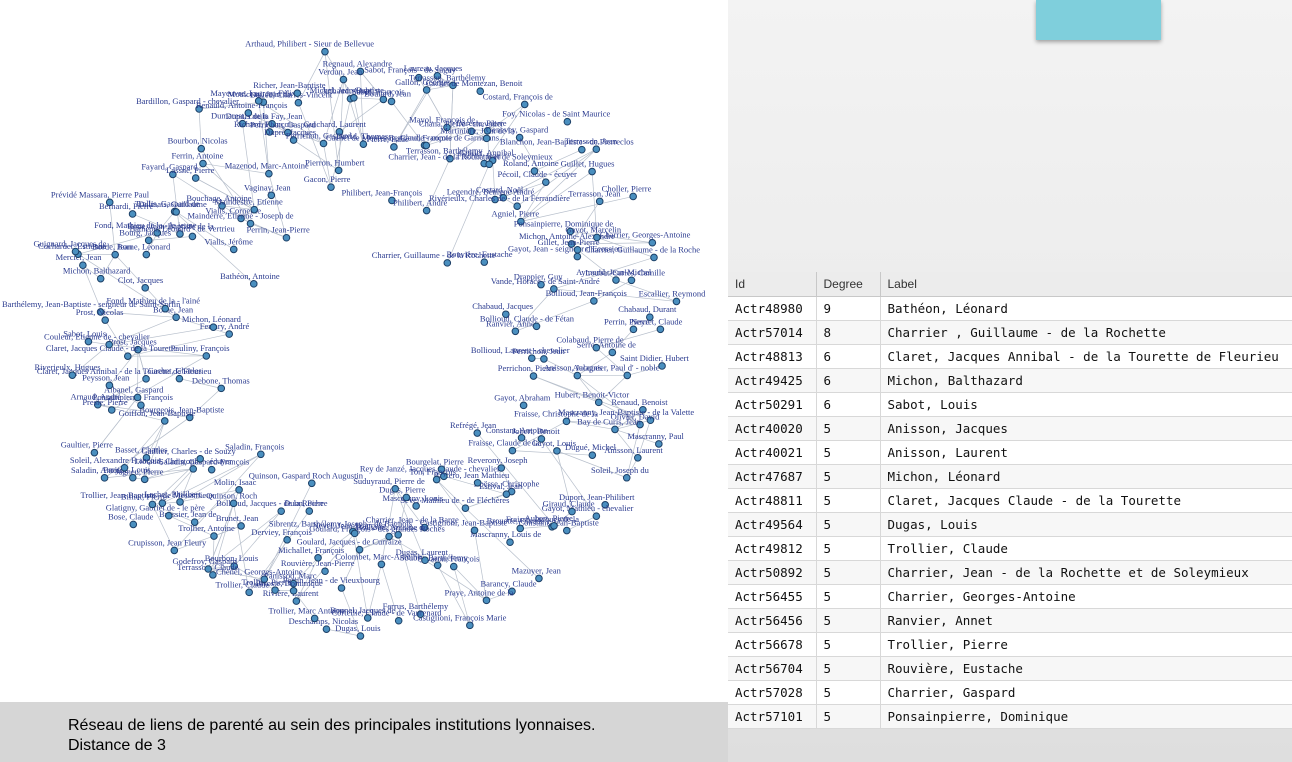  I want to click on graph-node: Costard, François de, so click(518, 100).